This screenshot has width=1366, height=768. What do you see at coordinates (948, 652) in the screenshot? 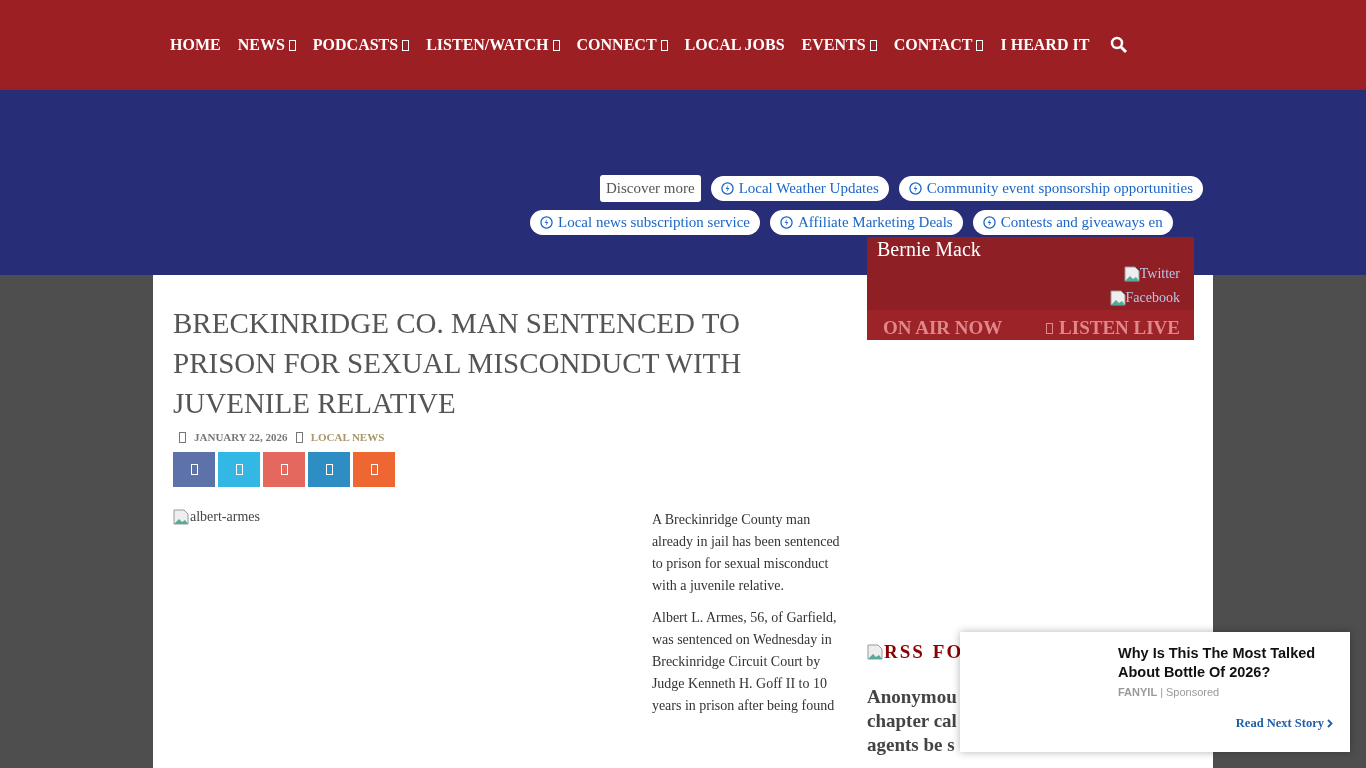
I see `sidebar-heading: FO` at bounding box center [948, 652].